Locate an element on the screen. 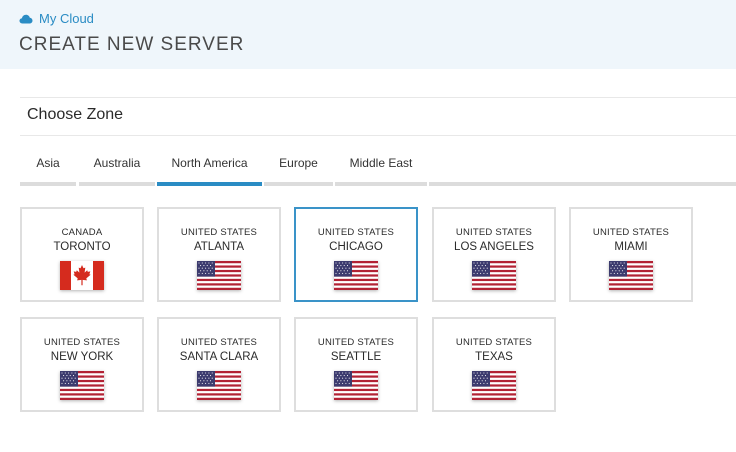 This screenshot has width=736, height=452. tab-europe: Europe is located at coordinates (298, 167).